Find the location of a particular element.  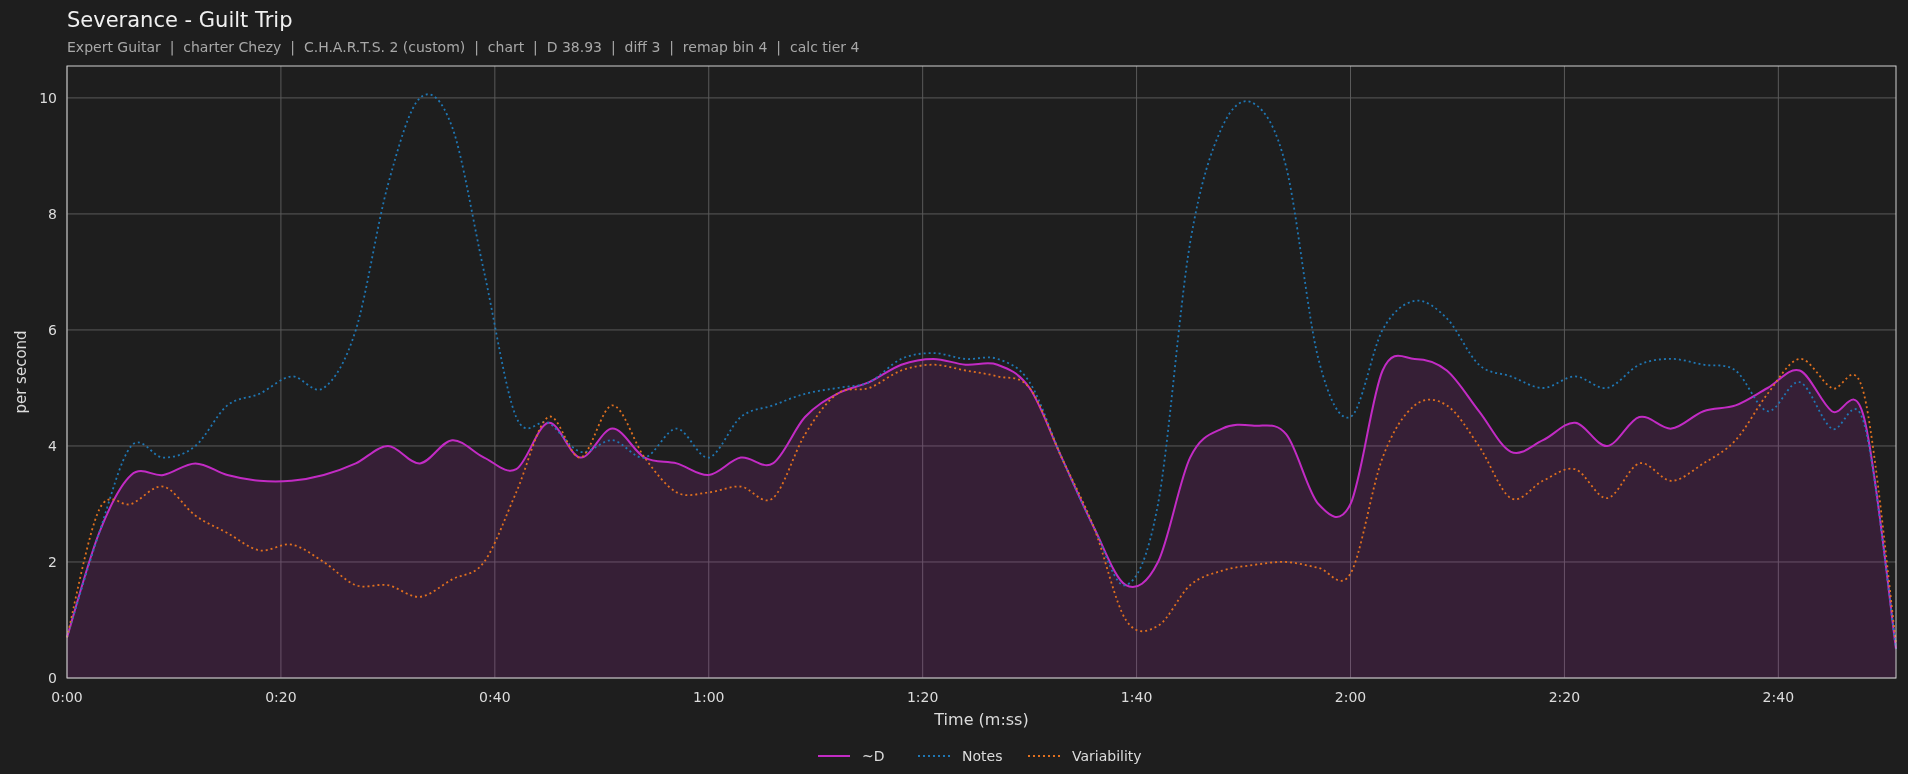

y-tick-label: 0 is located at coordinates (52, 678).